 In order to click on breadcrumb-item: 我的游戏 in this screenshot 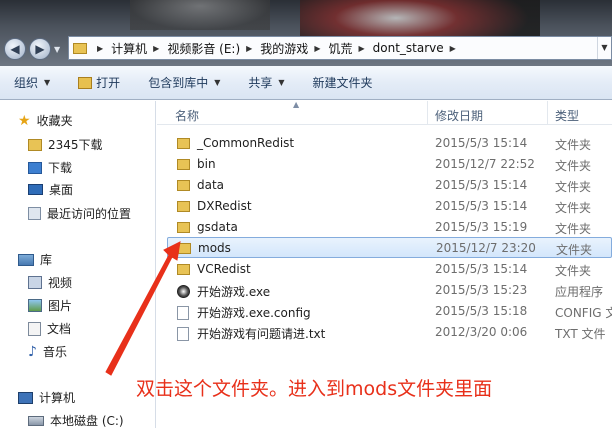, I will do `click(284, 48)`.